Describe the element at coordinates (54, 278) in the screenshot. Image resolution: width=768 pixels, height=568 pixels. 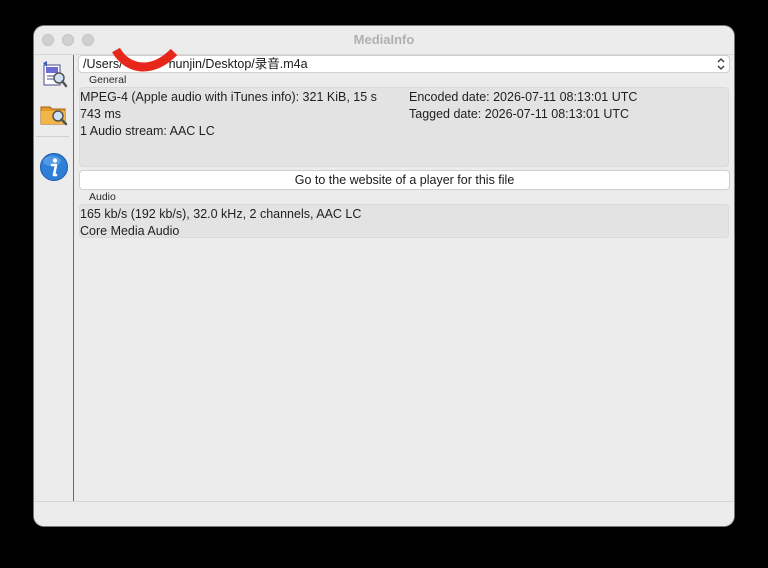
I see `sidebar` at that location.